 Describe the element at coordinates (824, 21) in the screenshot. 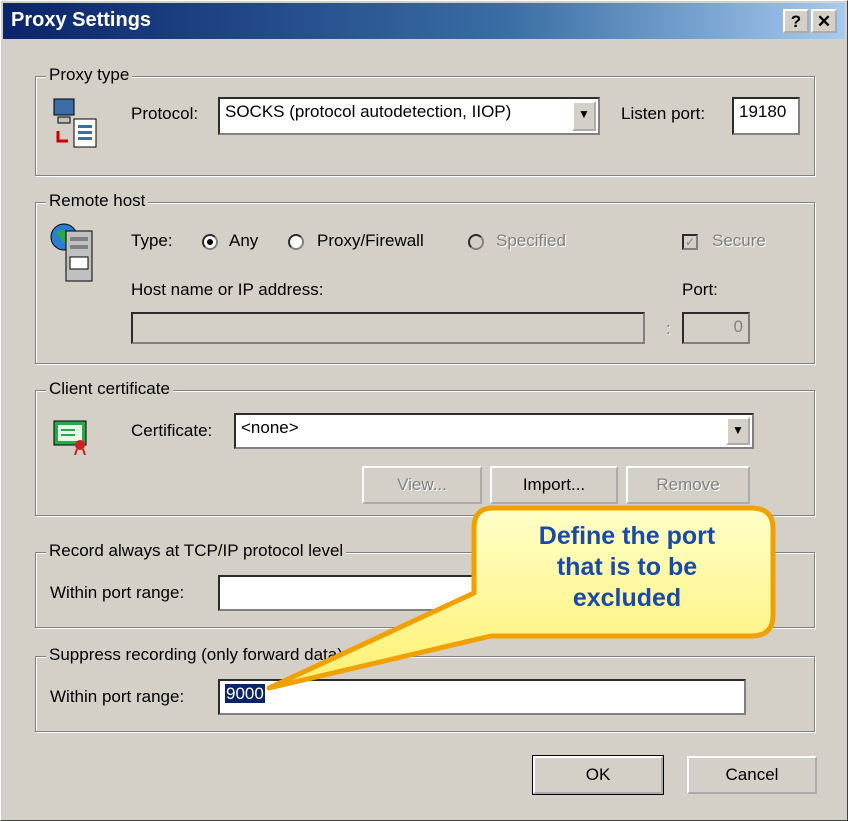

I see `close-button: ✕` at that location.